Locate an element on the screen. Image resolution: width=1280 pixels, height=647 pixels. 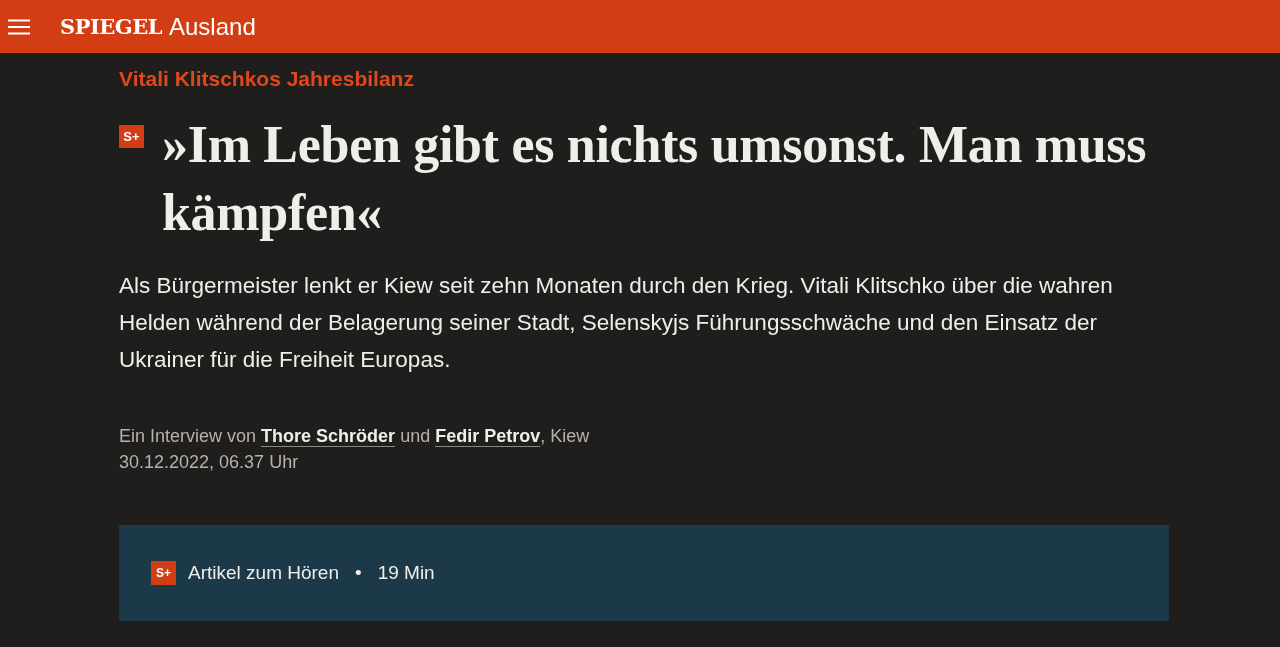
audio-label: Artikel zum Hören is located at coordinates (263, 573).